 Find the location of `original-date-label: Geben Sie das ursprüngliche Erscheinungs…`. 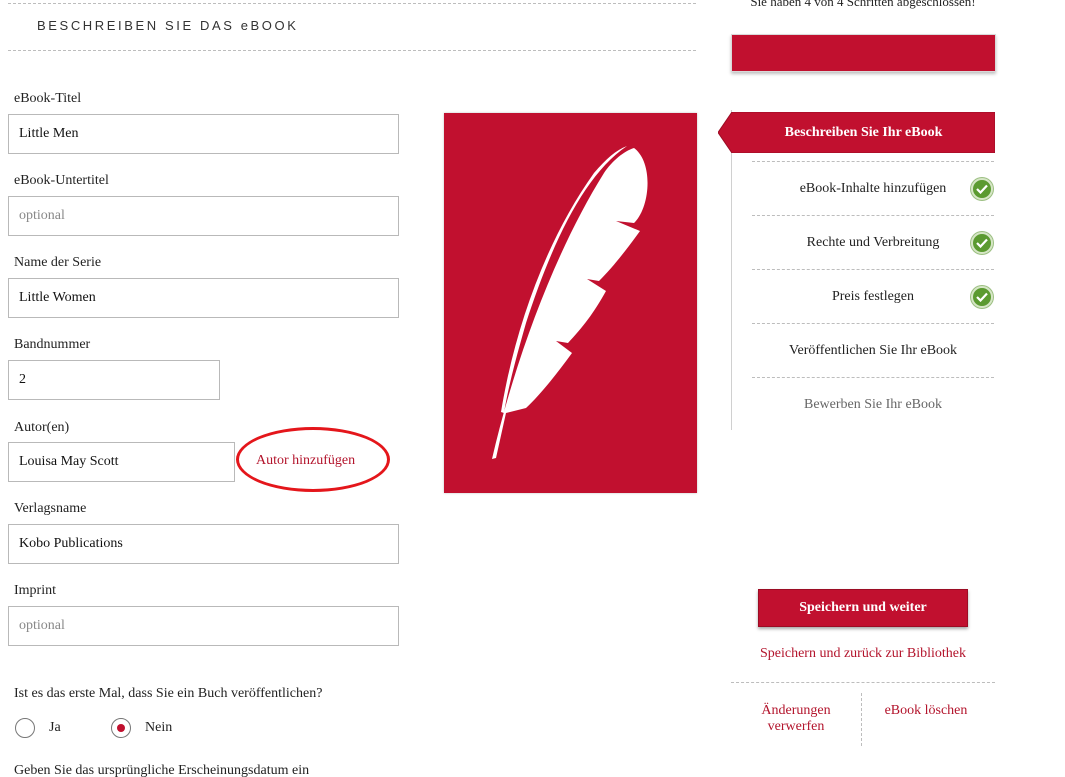

original-date-label: Geben Sie das ursprüngliche Erscheinungs… is located at coordinates (162, 770).